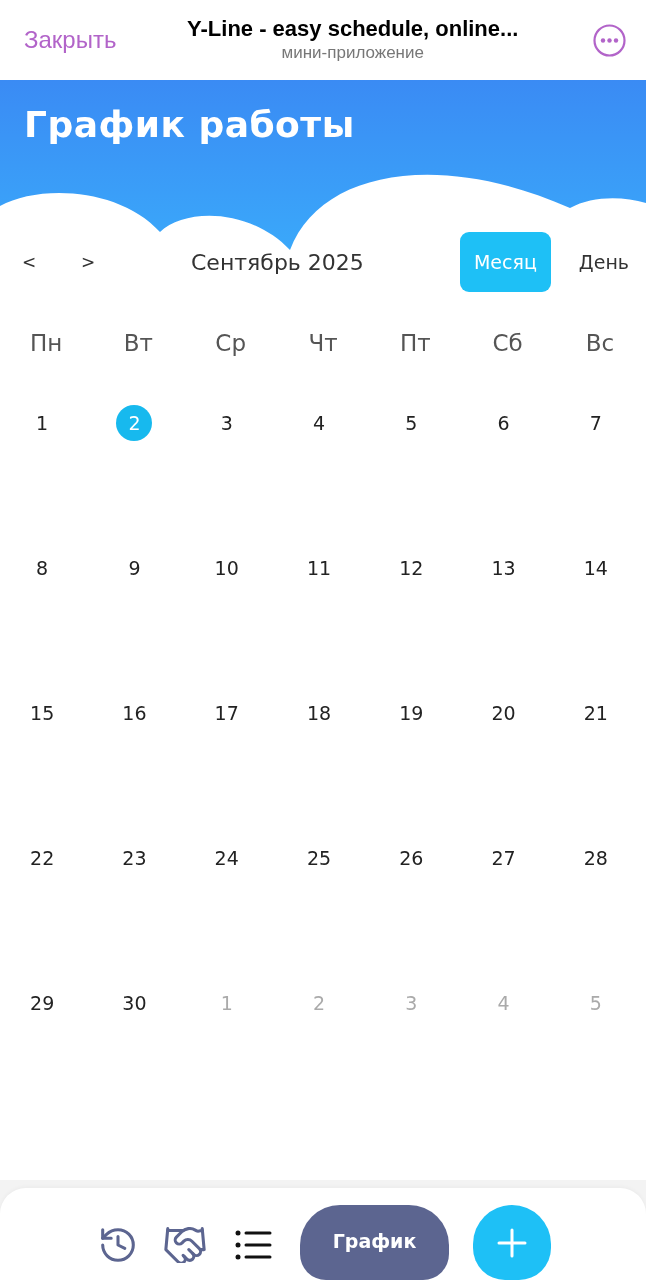 Image resolution: width=646 pixels, height=1280 pixels. Describe the element at coordinates (411, 858) in the screenshot. I see `calendar-day: 26` at that location.